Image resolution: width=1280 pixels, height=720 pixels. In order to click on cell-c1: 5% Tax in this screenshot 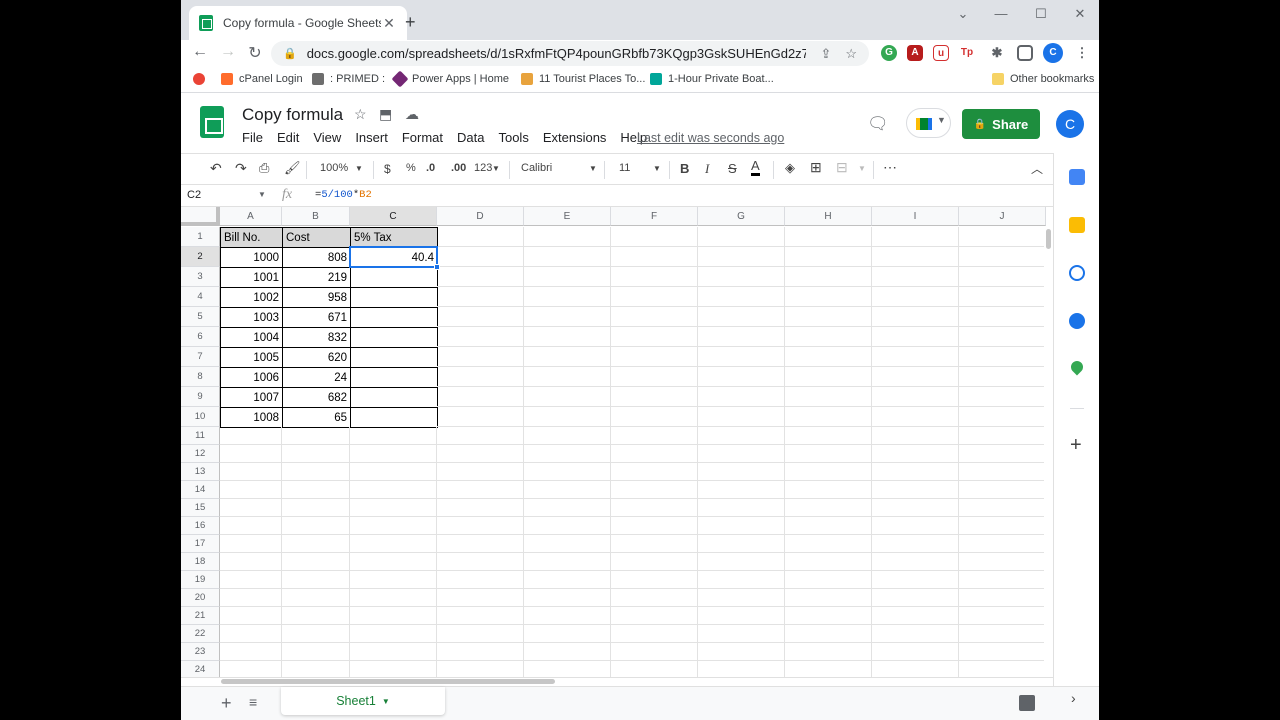, I will do `click(394, 237)`.